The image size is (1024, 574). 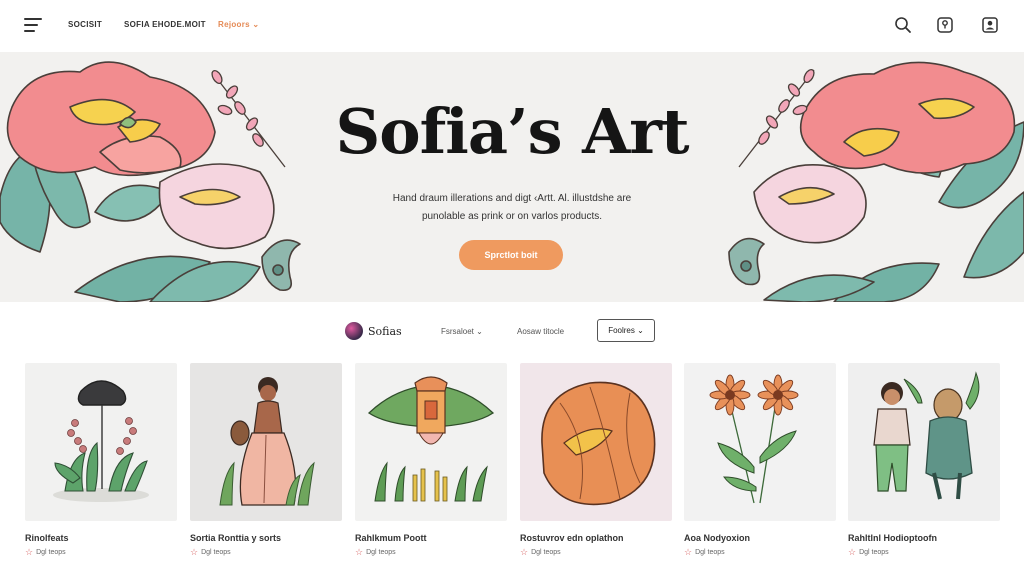 I want to click on floral-illustration-right, so click(x=876, y=181).